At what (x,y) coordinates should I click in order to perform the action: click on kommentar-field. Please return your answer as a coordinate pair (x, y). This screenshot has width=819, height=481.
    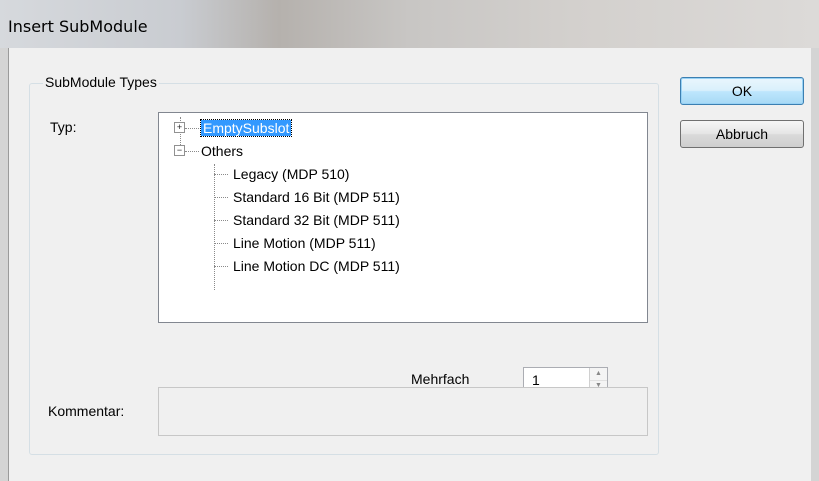
    Looking at the image, I should click on (403, 411).